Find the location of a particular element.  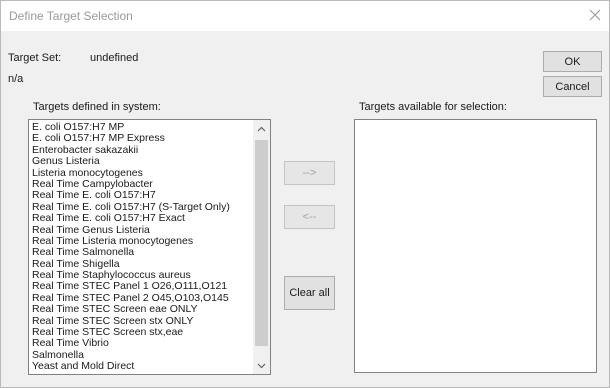

list-item: E. coli O157:H7 MP is located at coordinates (141, 127).